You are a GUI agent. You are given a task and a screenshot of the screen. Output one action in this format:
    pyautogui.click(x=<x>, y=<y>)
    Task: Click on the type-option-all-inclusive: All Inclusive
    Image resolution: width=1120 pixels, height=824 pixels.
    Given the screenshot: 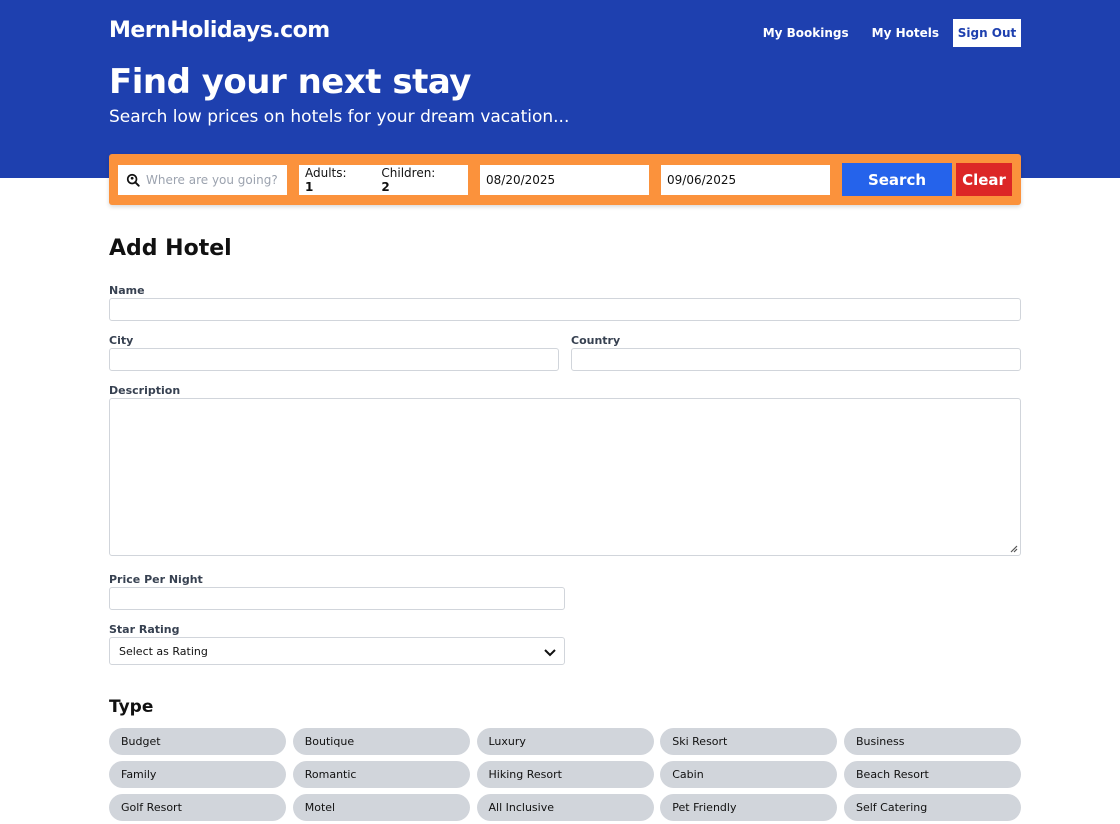 What is the action you would take?
    pyautogui.click(x=565, y=807)
    